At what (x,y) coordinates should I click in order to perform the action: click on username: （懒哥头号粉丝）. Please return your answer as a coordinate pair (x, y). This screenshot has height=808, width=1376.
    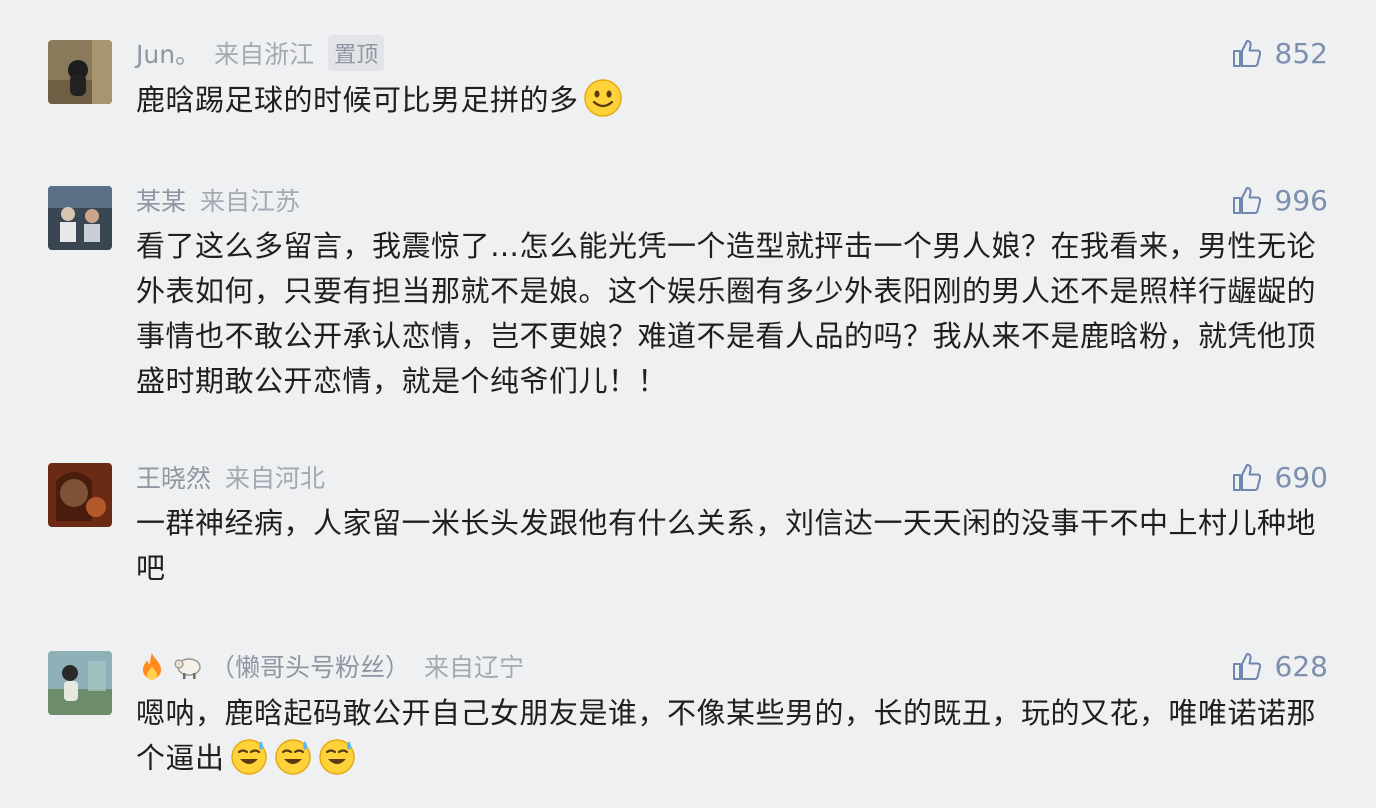
    Looking at the image, I should click on (310, 666).